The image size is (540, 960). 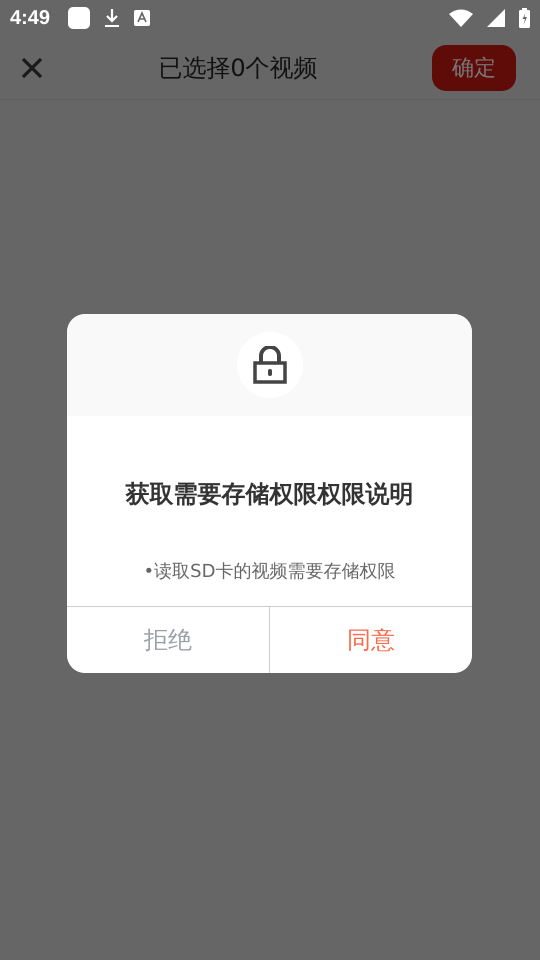 What do you see at coordinates (30, 18) in the screenshot?
I see `status-time: 4:49` at bounding box center [30, 18].